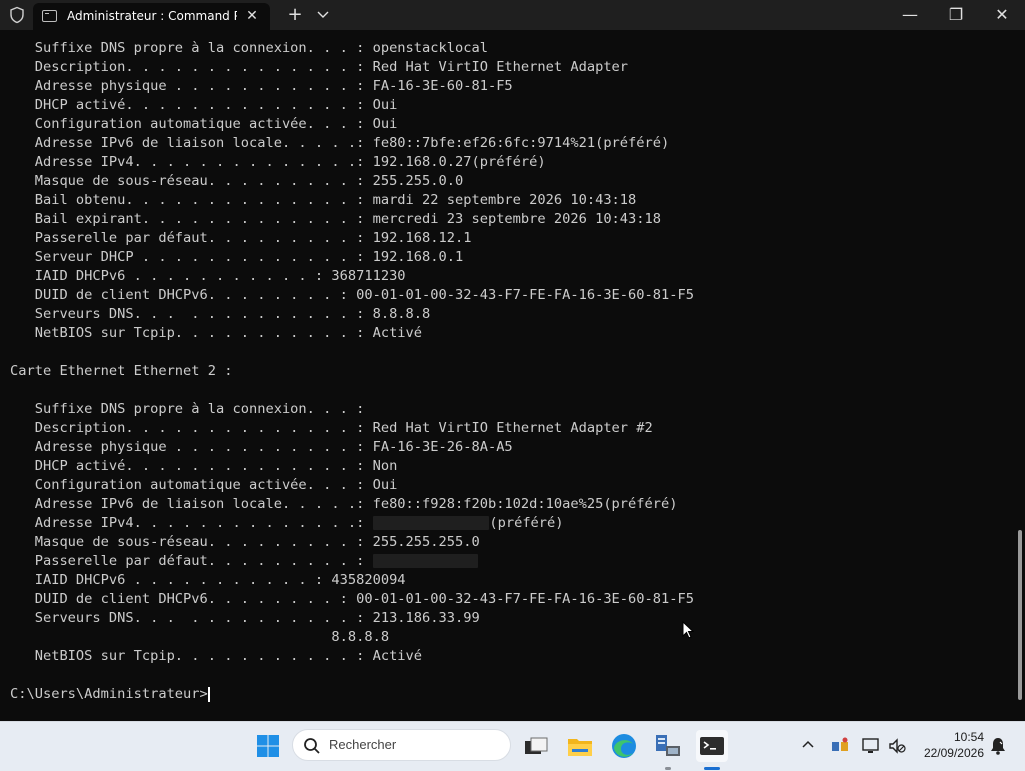 The height and width of the screenshot is (771, 1025). What do you see at coordinates (17, 15) in the screenshot?
I see `shield-icon` at bounding box center [17, 15].